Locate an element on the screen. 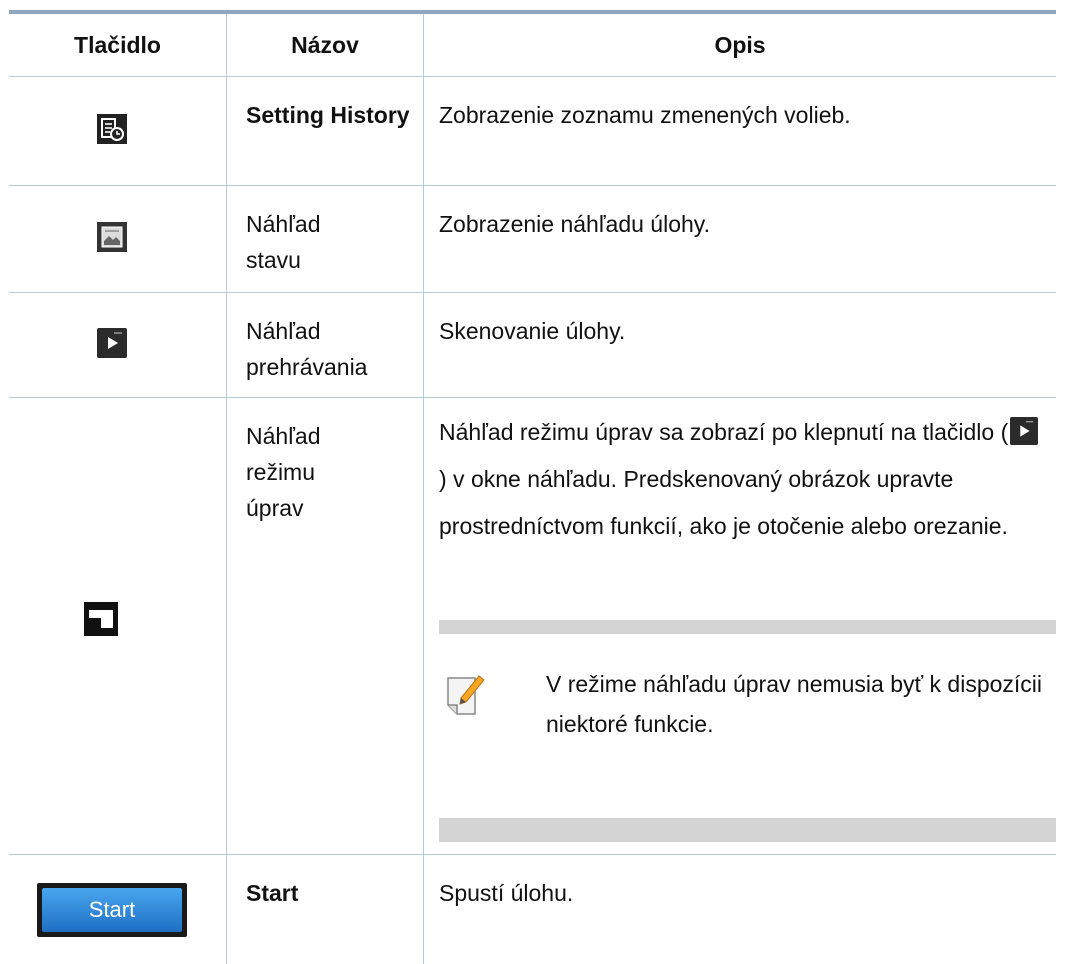  header-name: Názov is located at coordinates (324, 45).